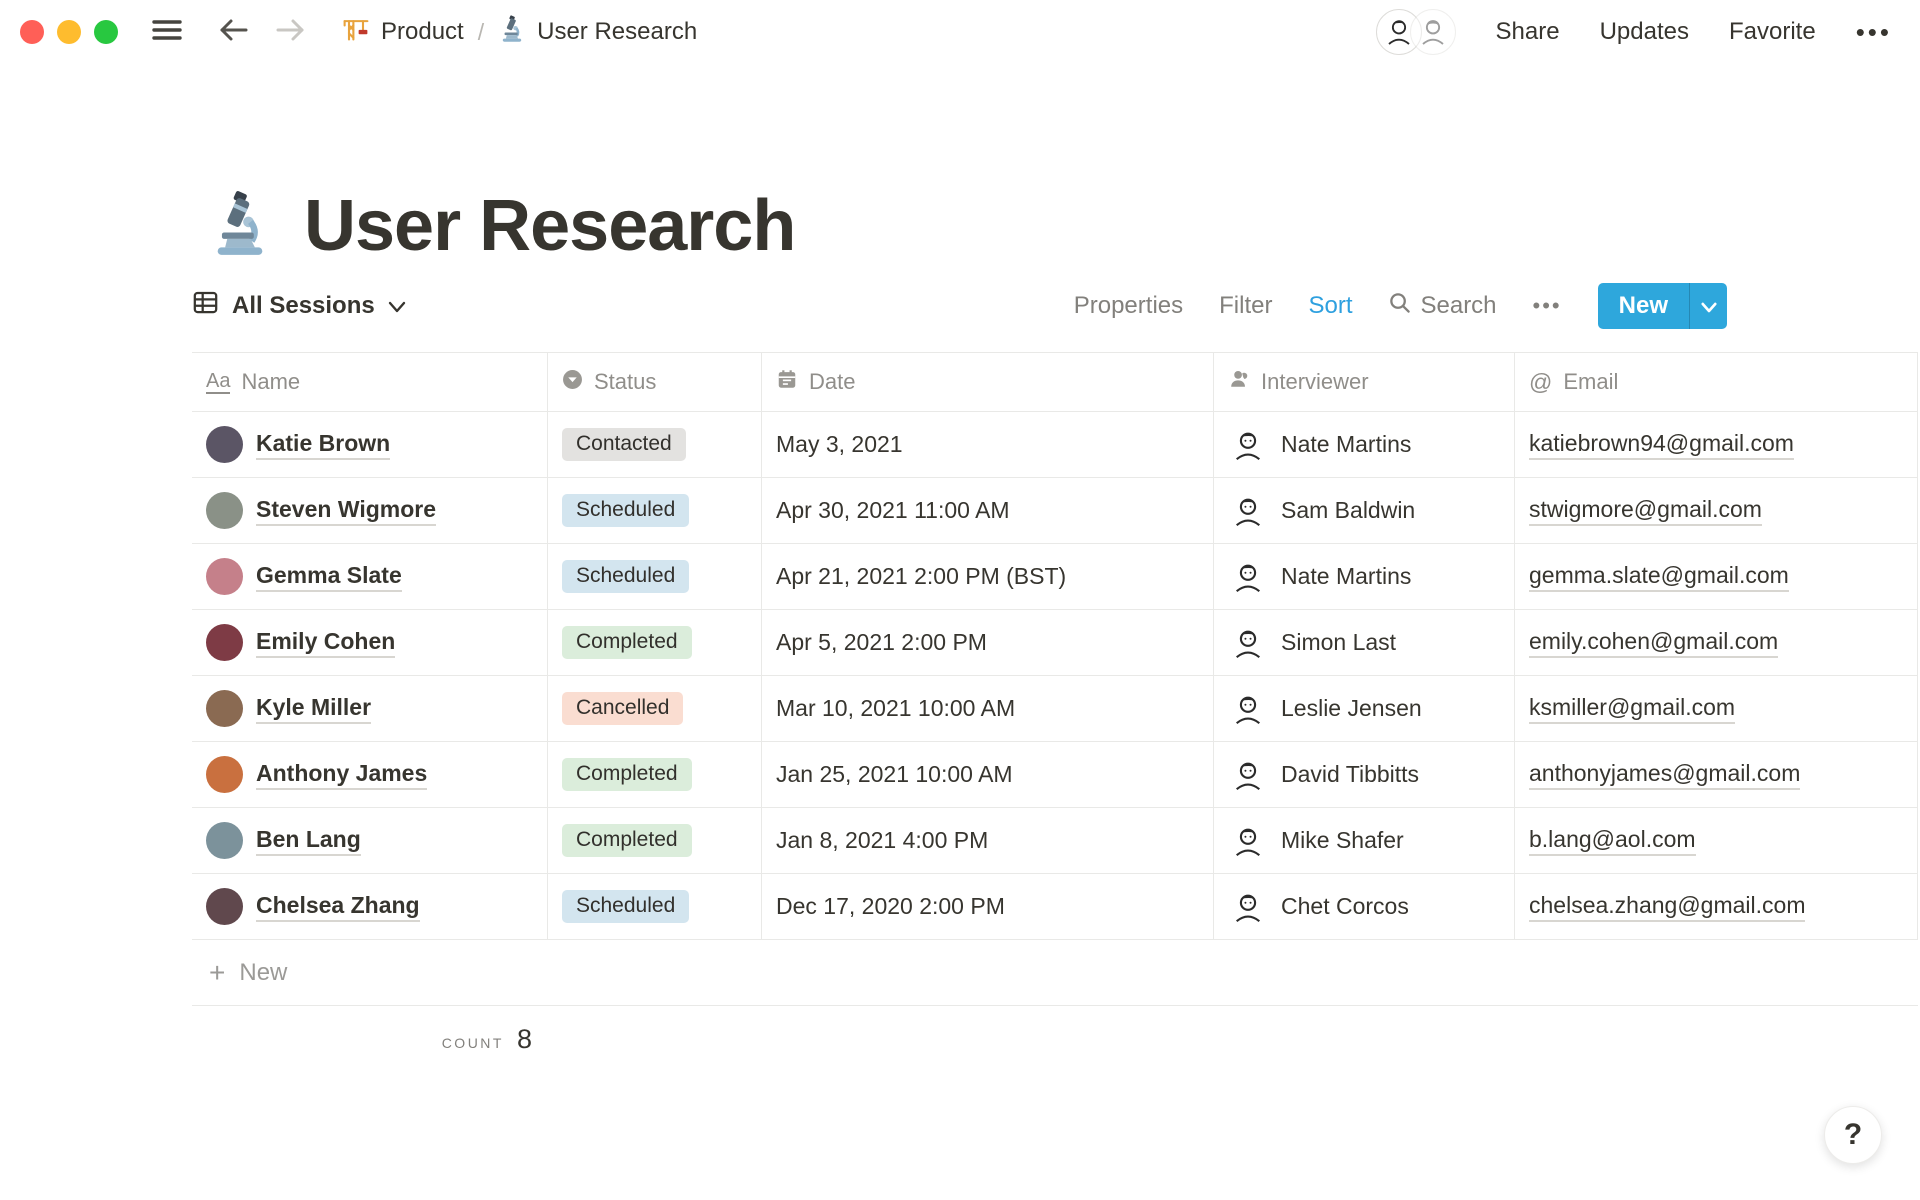 This screenshot has width=1920, height=1200. I want to click on row-name-text: Steven Wigmore, so click(346, 511).